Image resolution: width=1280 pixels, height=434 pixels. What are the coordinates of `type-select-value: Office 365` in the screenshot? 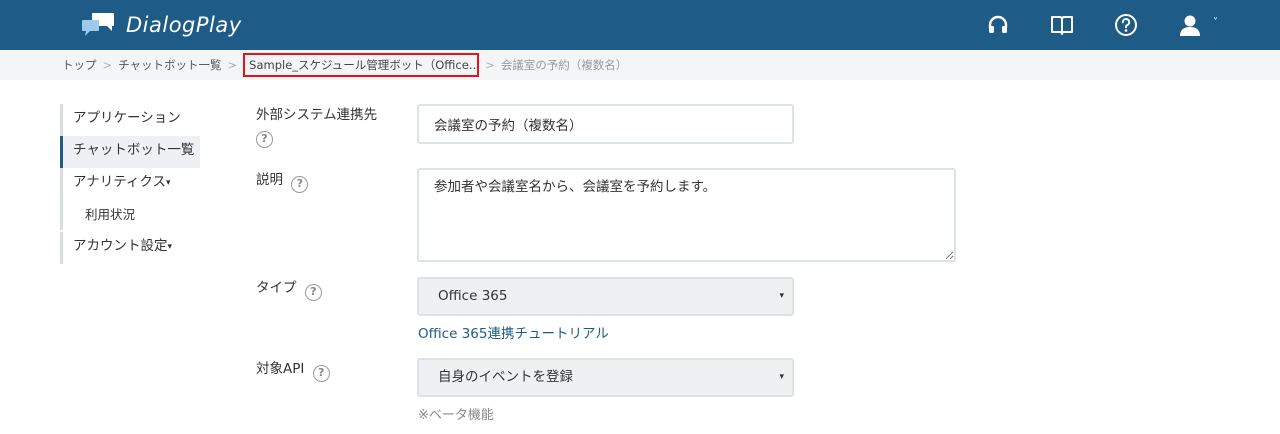 It's located at (473, 296).